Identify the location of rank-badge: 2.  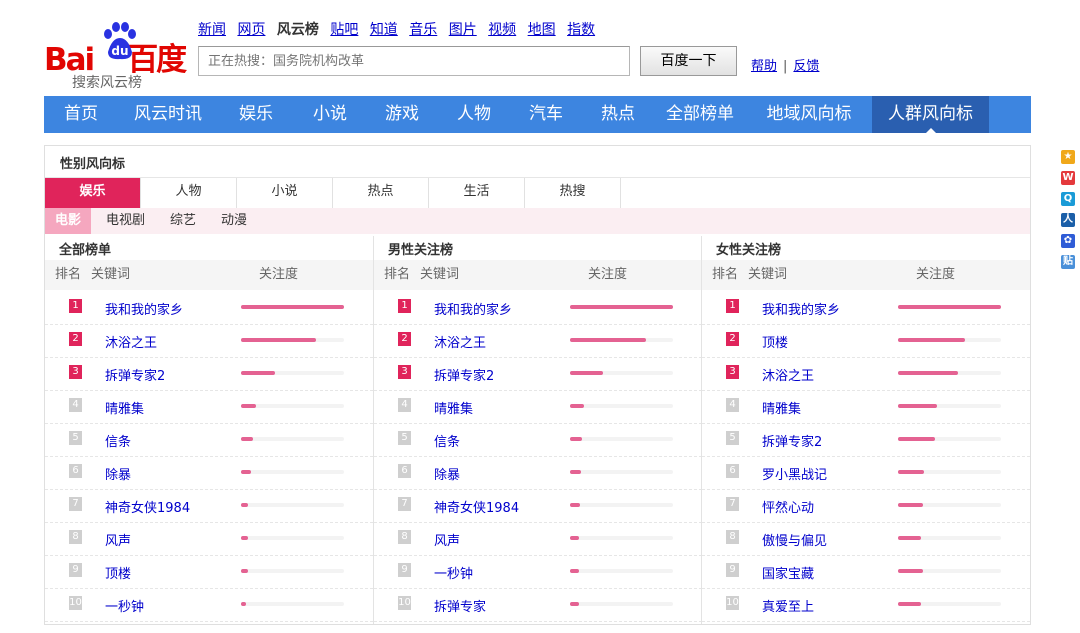
(732, 339).